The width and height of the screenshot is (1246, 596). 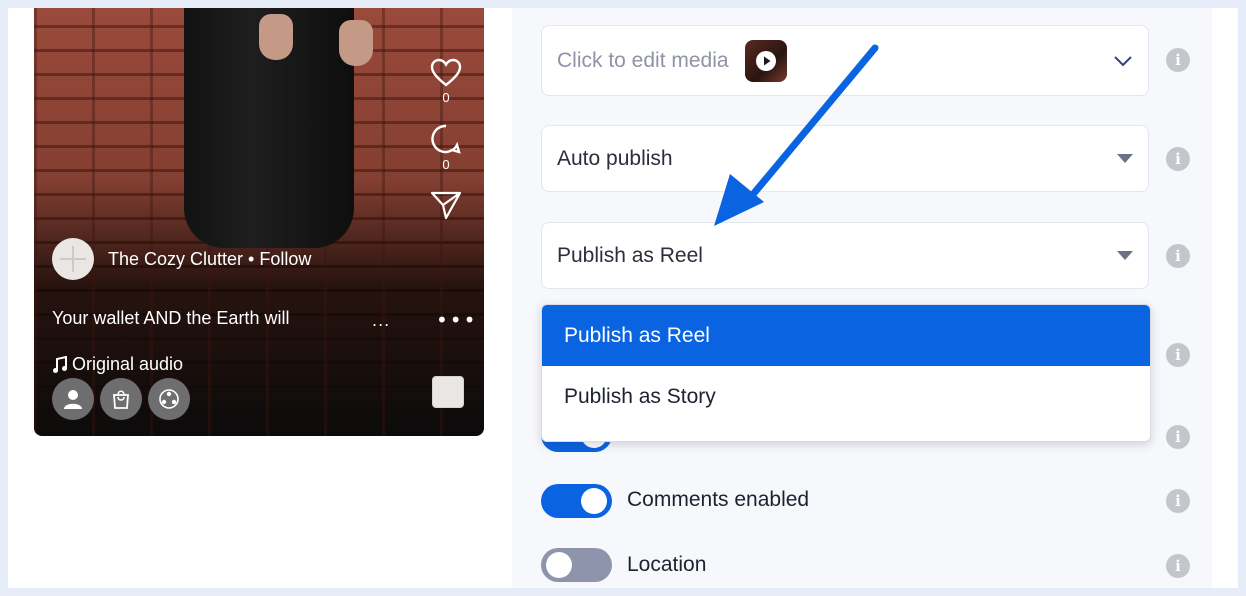 I want to click on collab-icon, so click(x=169, y=399).